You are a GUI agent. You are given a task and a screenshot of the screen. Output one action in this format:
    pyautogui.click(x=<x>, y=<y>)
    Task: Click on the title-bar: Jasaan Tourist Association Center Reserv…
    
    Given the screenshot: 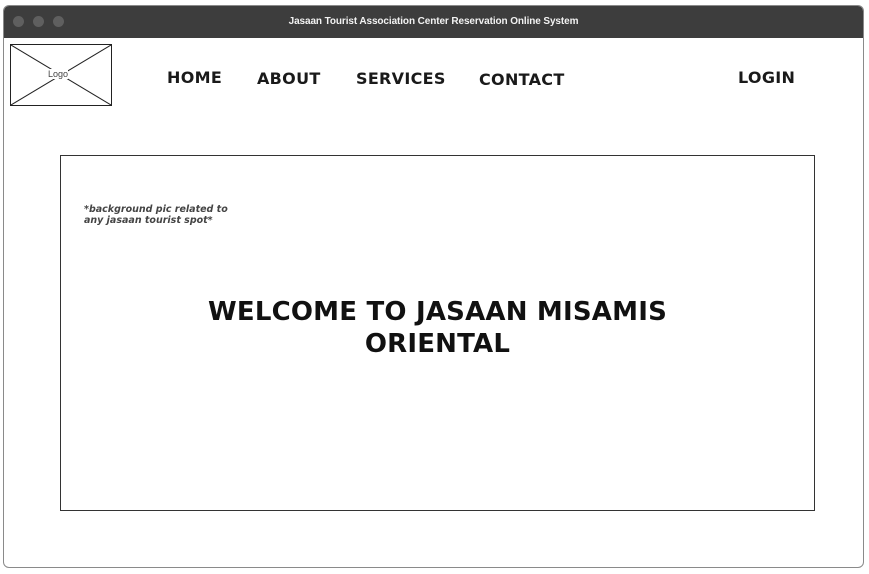 What is the action you would take?
    pyautogui.click(x=433, y=22)
    